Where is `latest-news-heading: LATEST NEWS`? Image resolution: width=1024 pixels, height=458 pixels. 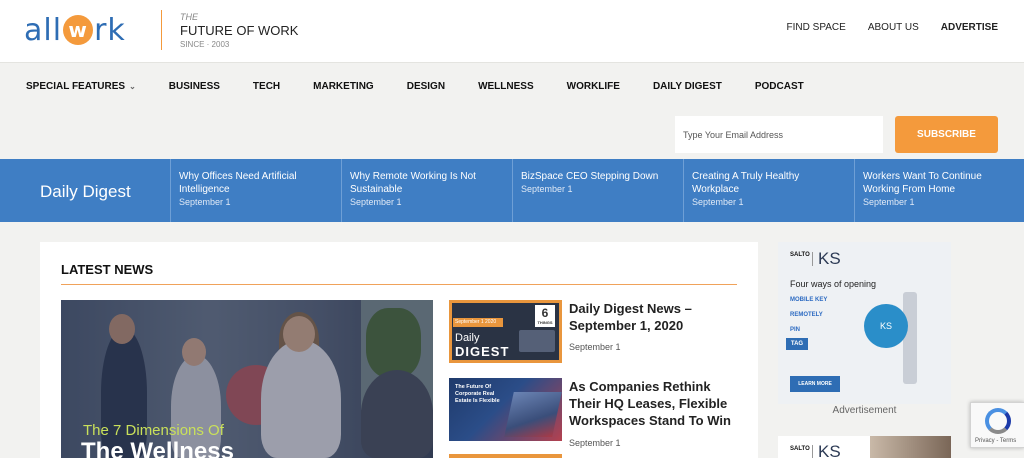 latest-news-heading: LATEST NEWS is located at coordinates (107, 269).